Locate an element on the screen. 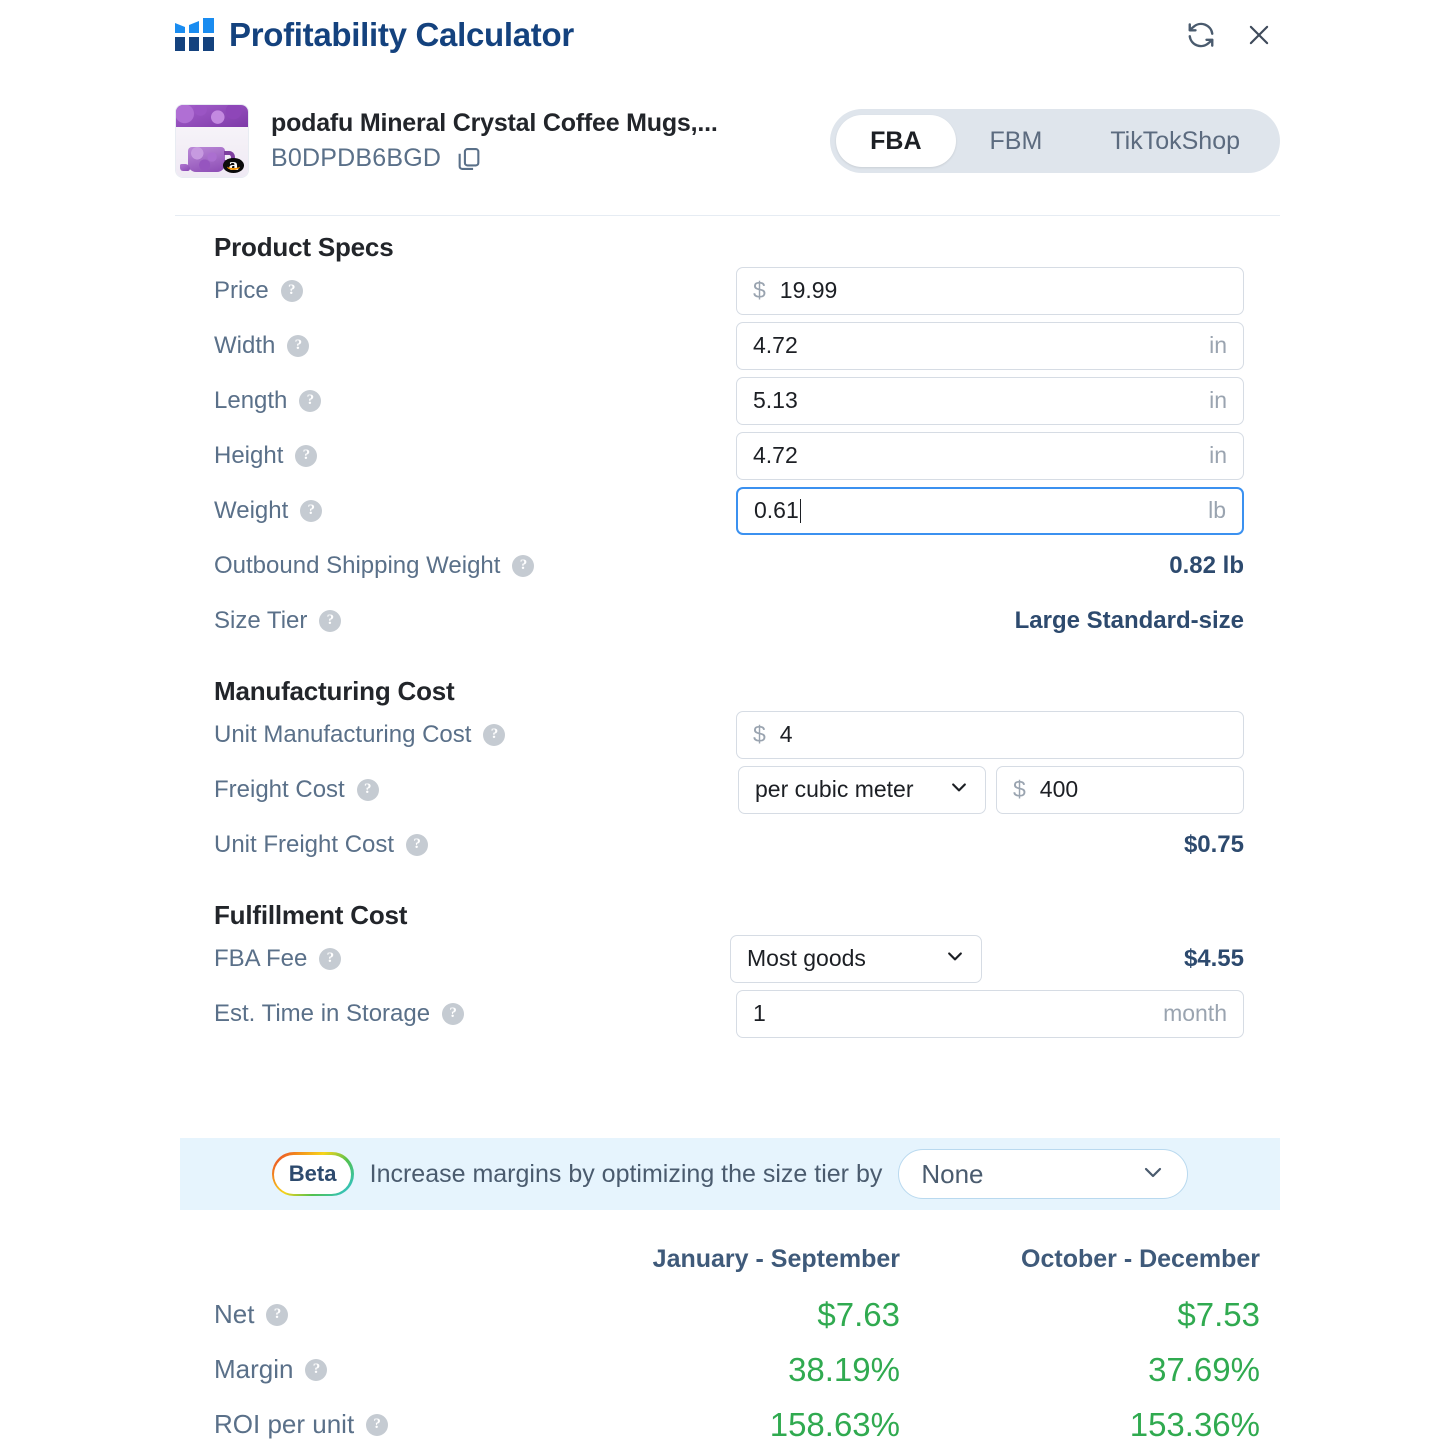 This screenshot has width=1445, height=1445. price-input: $ 19.99 is located at coordinates (990, 290).